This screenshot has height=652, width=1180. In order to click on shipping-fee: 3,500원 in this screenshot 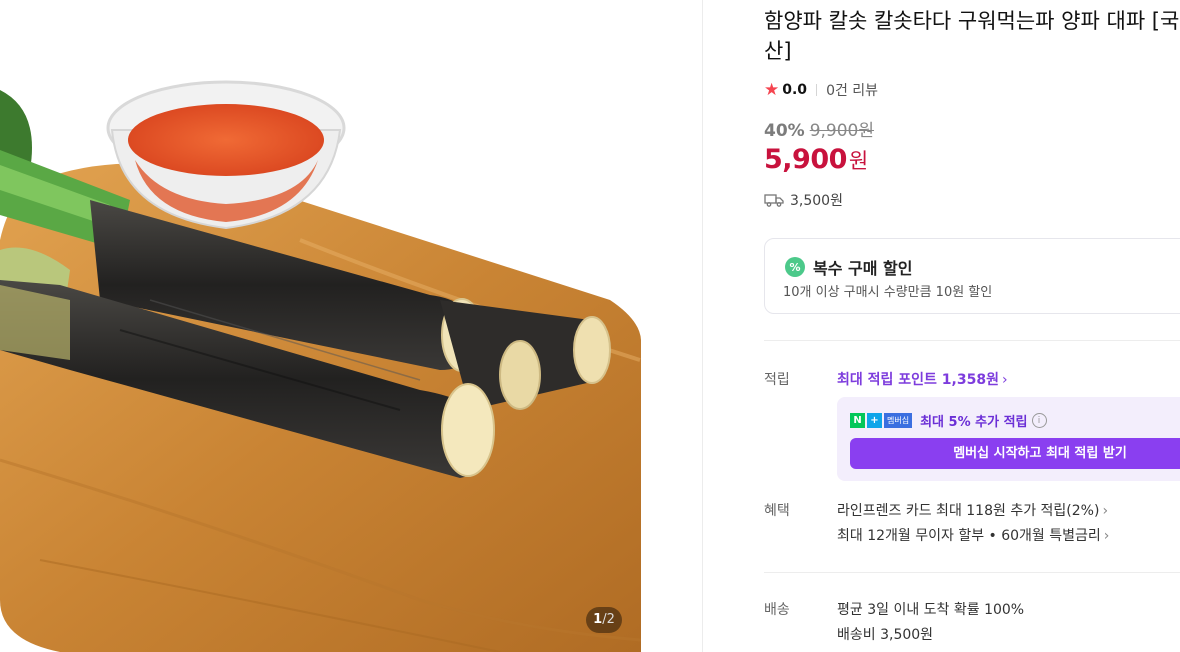, I will do `click(816, 201)`.